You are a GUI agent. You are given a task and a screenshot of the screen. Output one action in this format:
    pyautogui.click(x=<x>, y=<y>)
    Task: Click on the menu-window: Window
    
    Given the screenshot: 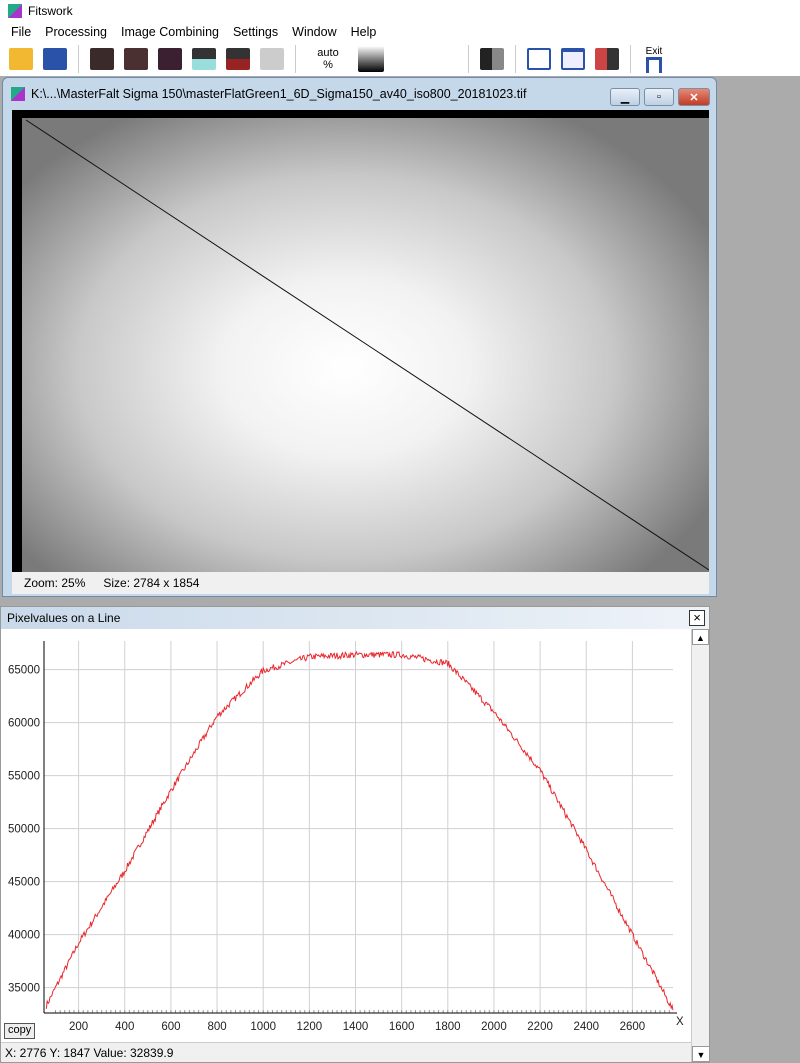 What is the action you would take?
    pyautogui.click(x=314, y=32)
    